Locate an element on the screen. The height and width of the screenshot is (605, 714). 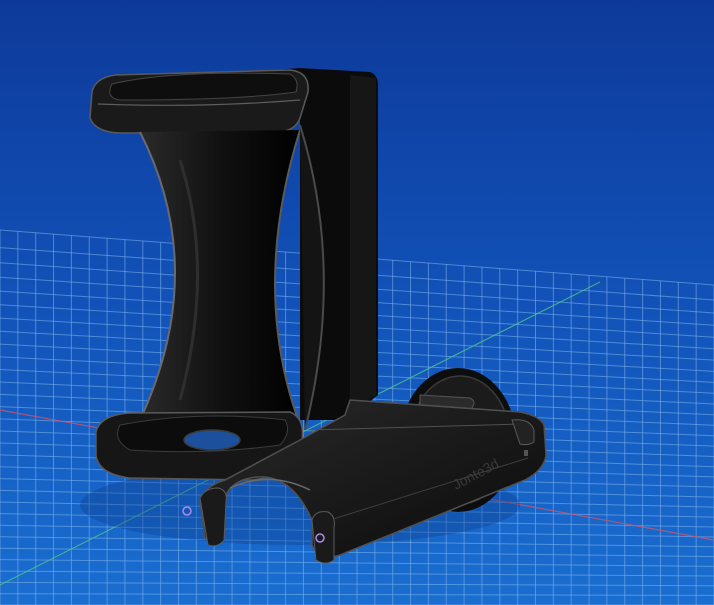
cup-top-rim is located at coordinates (199, 101).